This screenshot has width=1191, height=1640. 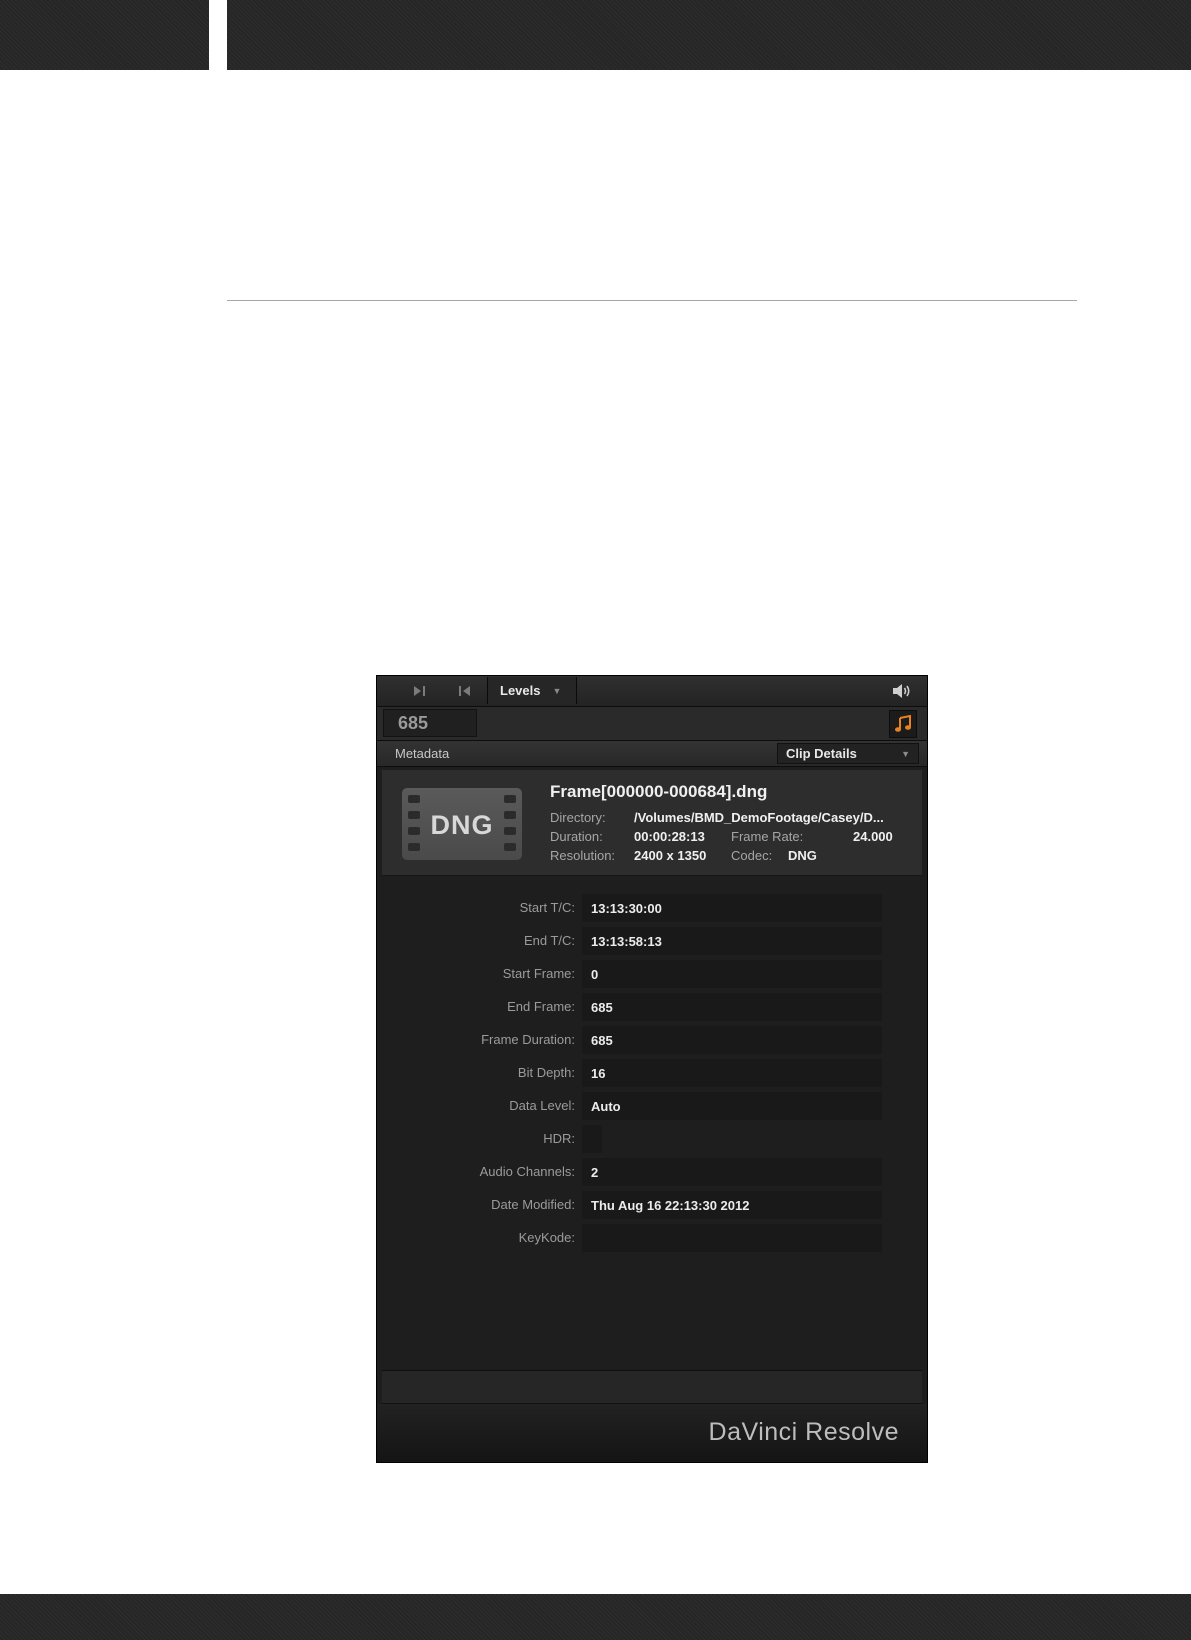 What do you see at coordinates (803, 1432) in the screenshot?
I see `brand-logo-text: DaVinci Resolve` at bounding box center [803, 1432].